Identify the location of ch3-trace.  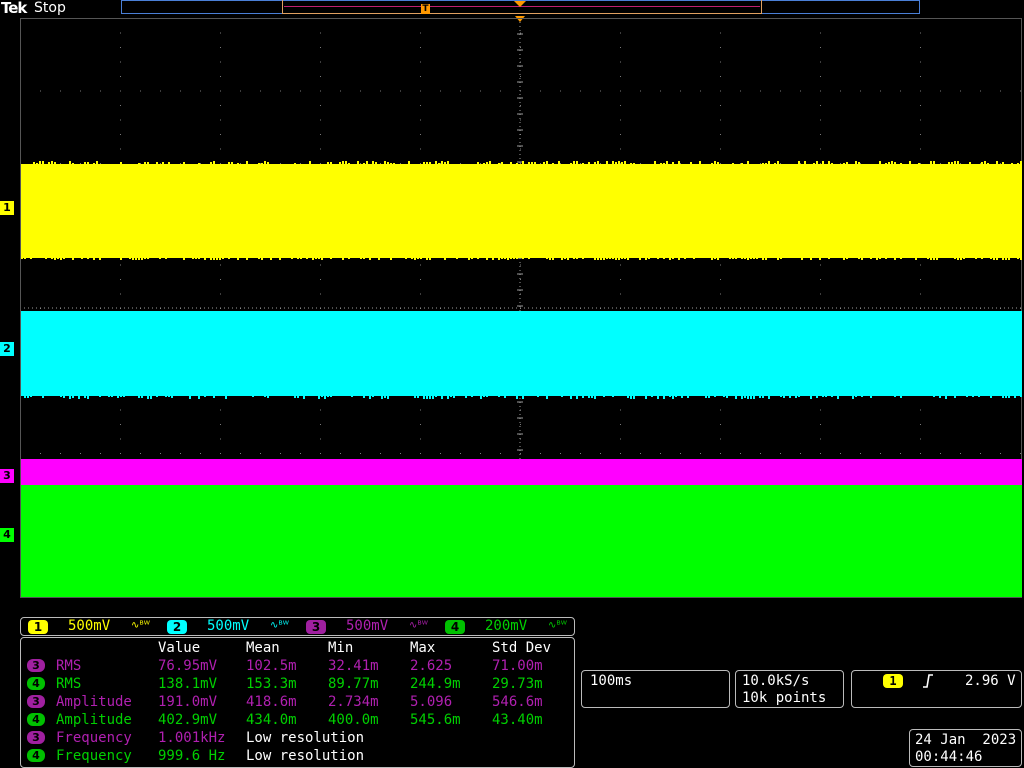
(521, 472).